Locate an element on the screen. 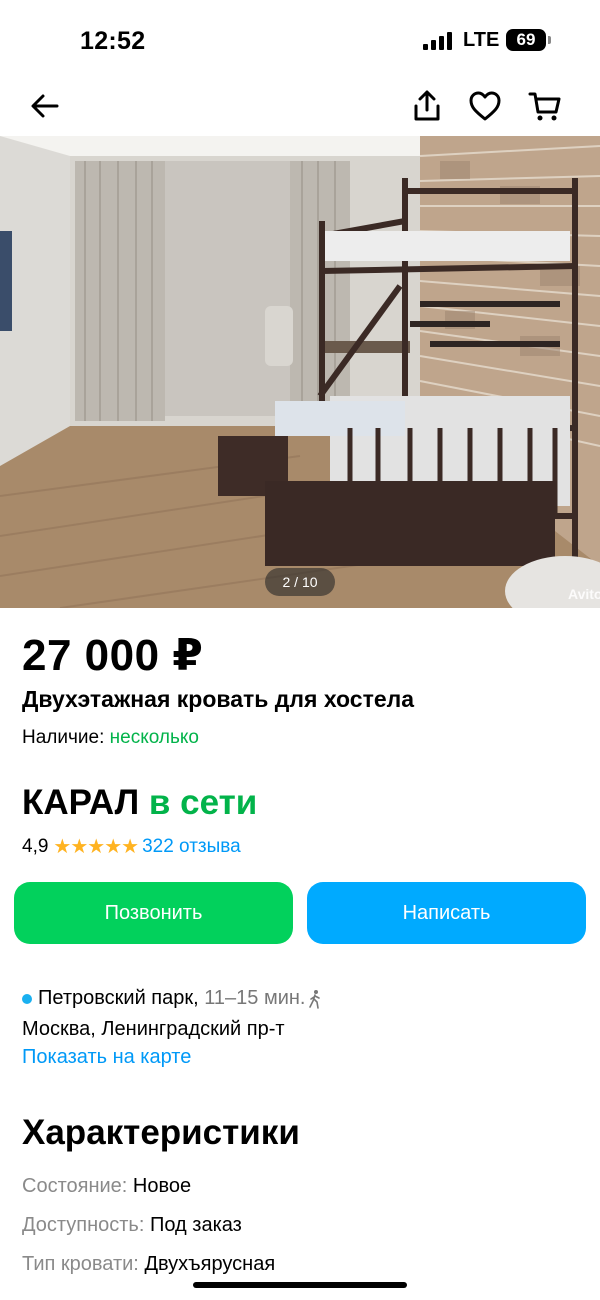 The width and height of the screenshot is (600, 1300). metro-line-dot is located at coordinates (27, 998).